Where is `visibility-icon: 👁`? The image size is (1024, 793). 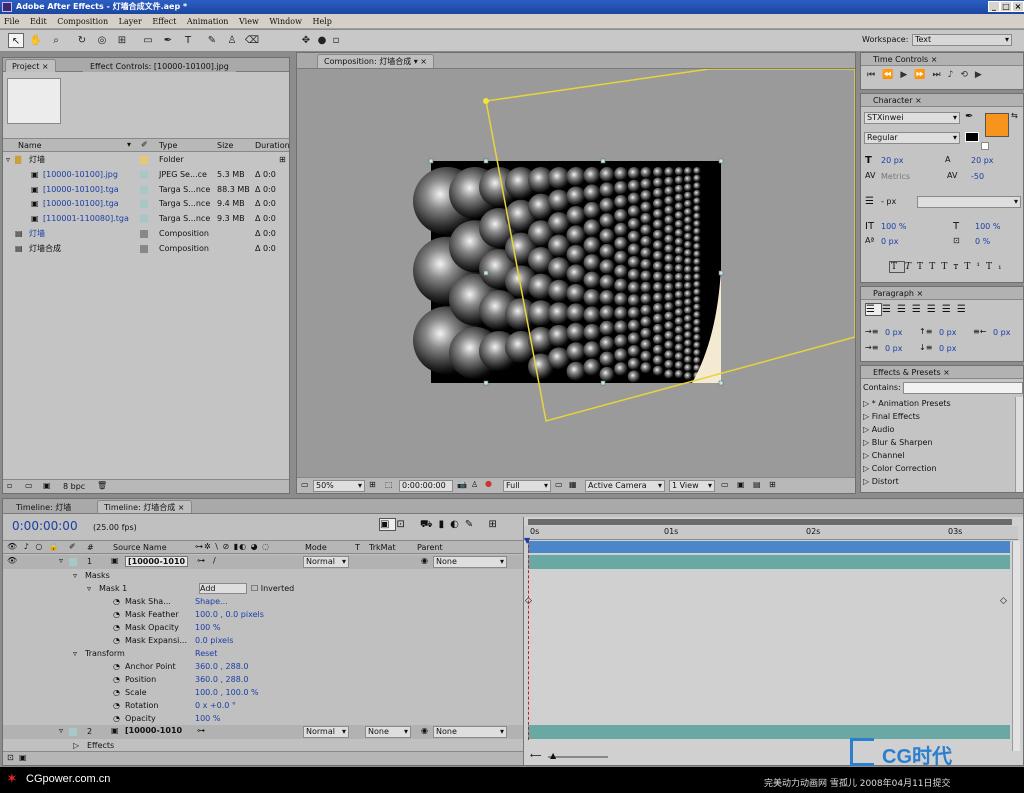
visibility-icon: 👁 is located at coordinates (12, 560).